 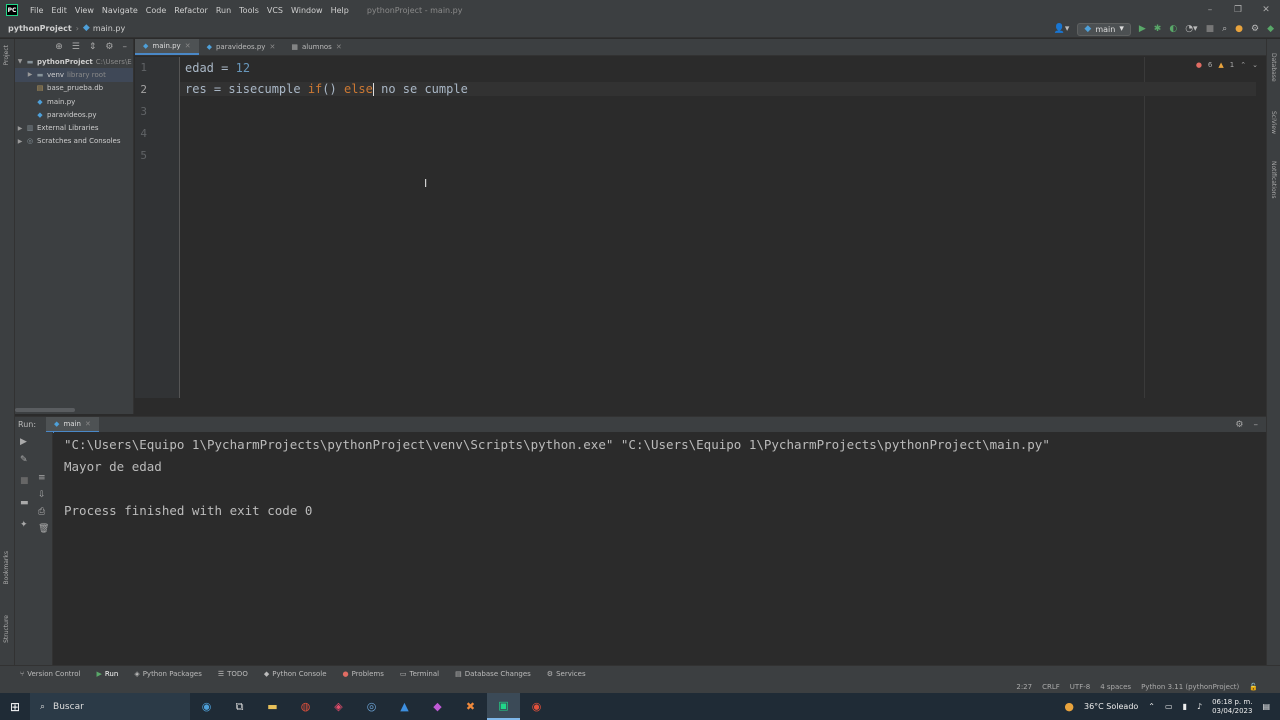 I want to click on menu-vcs: VCS, so click(x=275, y=10).